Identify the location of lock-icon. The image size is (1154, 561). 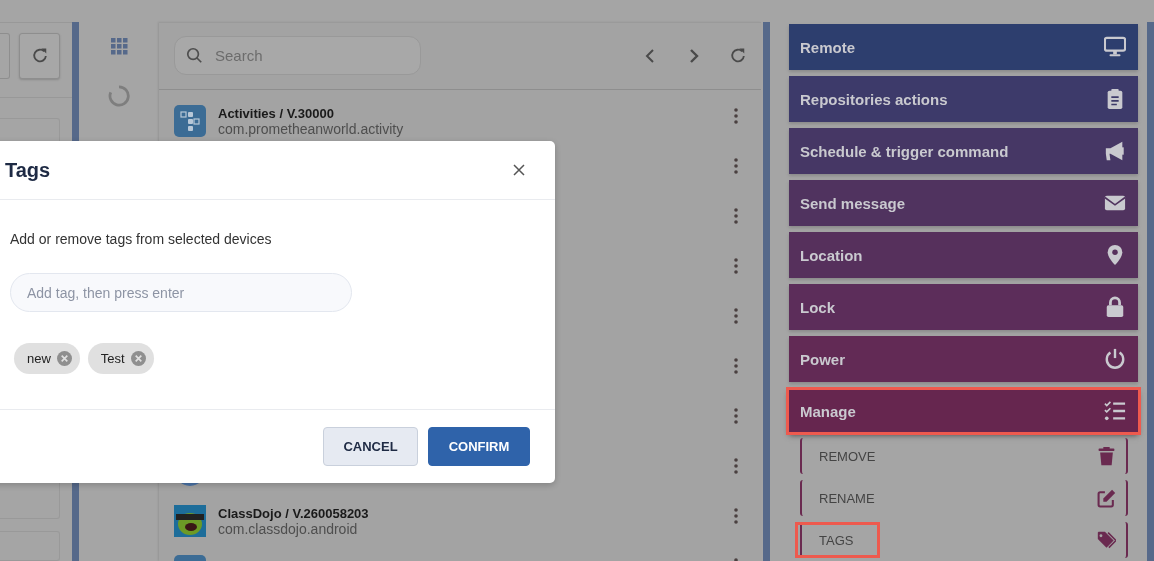
(1115, 307).